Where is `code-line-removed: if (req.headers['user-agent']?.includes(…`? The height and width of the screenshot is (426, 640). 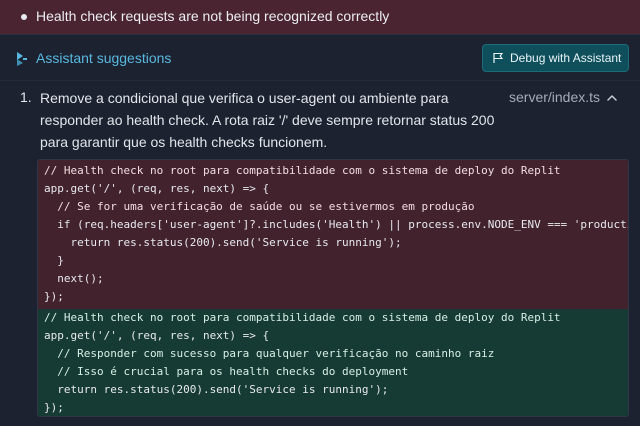 code-line-removed: if (req.headers['user-agent']?.includes(… is located at coordinates (336, 224).